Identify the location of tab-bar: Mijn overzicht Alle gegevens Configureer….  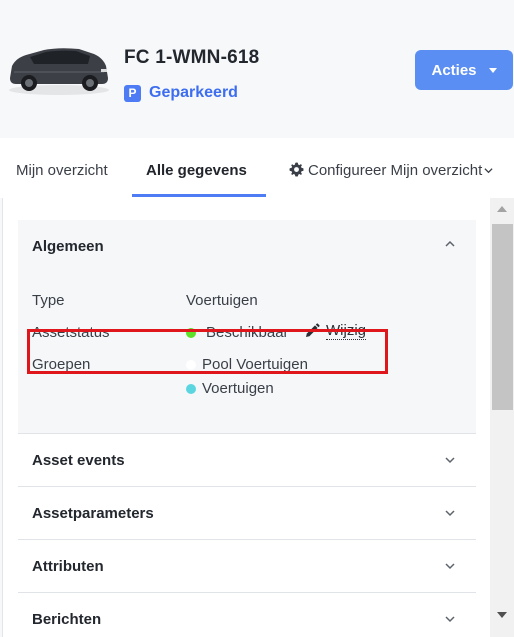
(257, 168).